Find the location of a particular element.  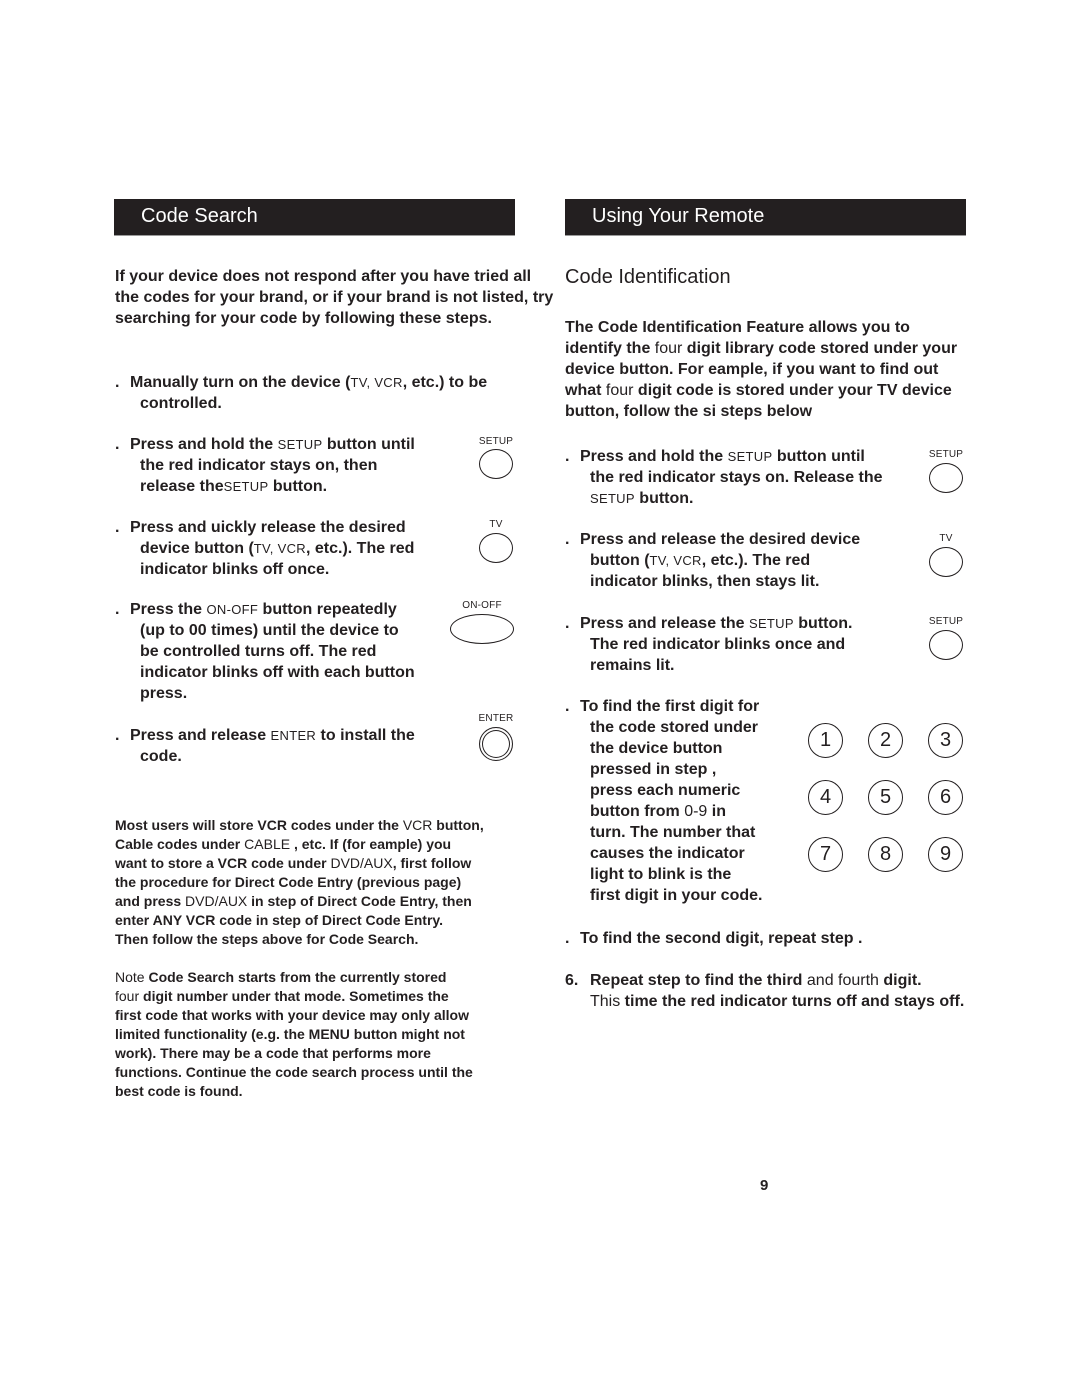

key-5-icon: 5 is located at coordinates (885, 797).